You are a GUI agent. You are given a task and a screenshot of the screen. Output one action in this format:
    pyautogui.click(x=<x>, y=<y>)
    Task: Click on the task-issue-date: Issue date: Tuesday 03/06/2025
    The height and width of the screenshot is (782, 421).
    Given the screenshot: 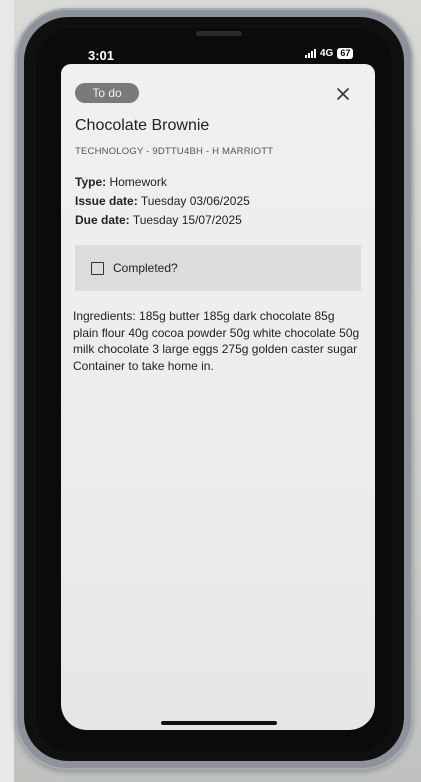 What is the action you would take?
    pyautogui.click(x=162, y=201)
    